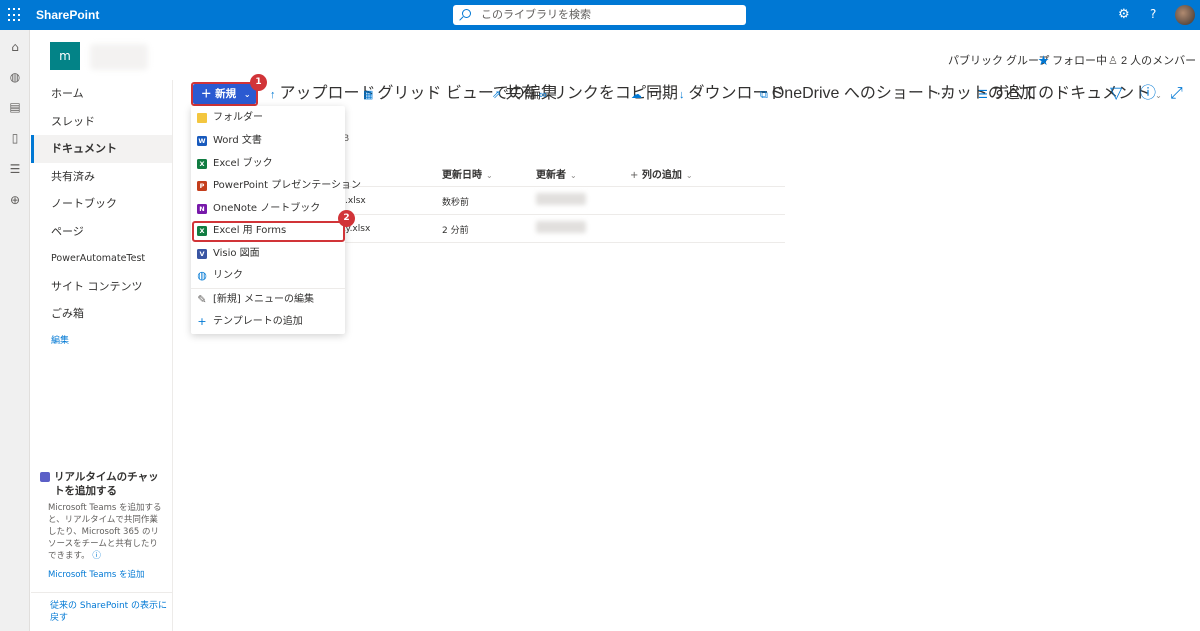 The image size is (1200, 631). Describe the element at coordinates (268, 276) in the screenshot. I see `menu-item-link: ◍ リンク` at that location.